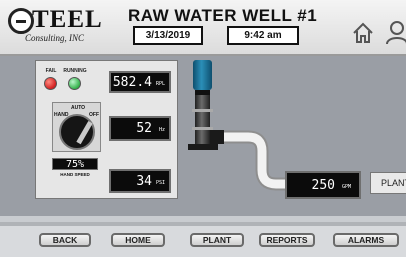 The image size is (406, 257). What do you see at coordinates (168, 35) in the screenshot?
I see `date-display: 3/13/2019` at bounding box center [168, 35].